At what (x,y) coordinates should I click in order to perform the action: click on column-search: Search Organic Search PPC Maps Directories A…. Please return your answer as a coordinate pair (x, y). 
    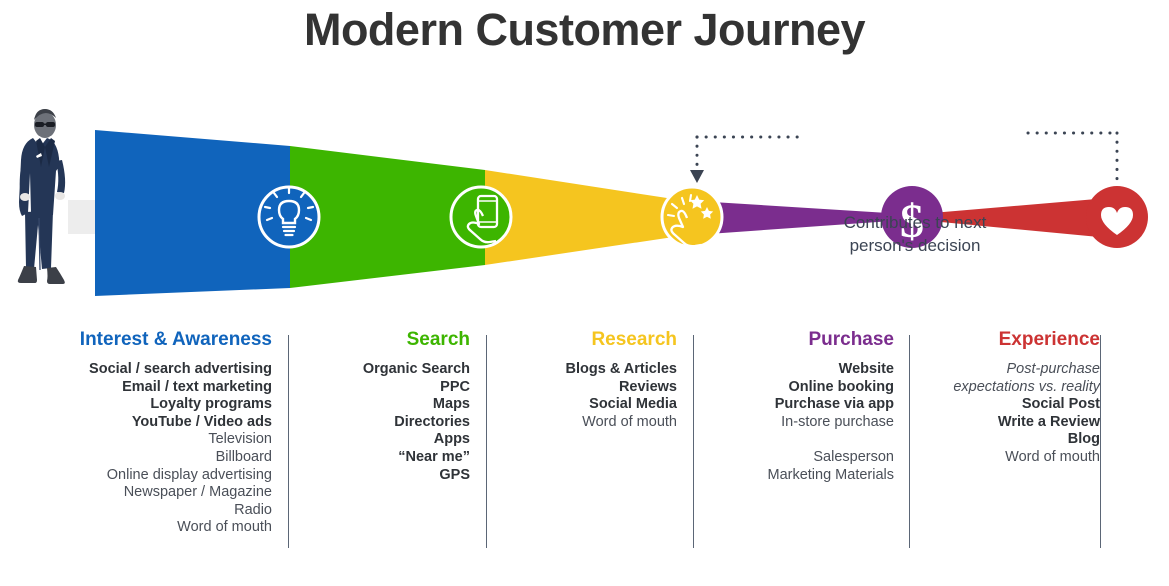
    Looking at the image, I should click on (379, 407).